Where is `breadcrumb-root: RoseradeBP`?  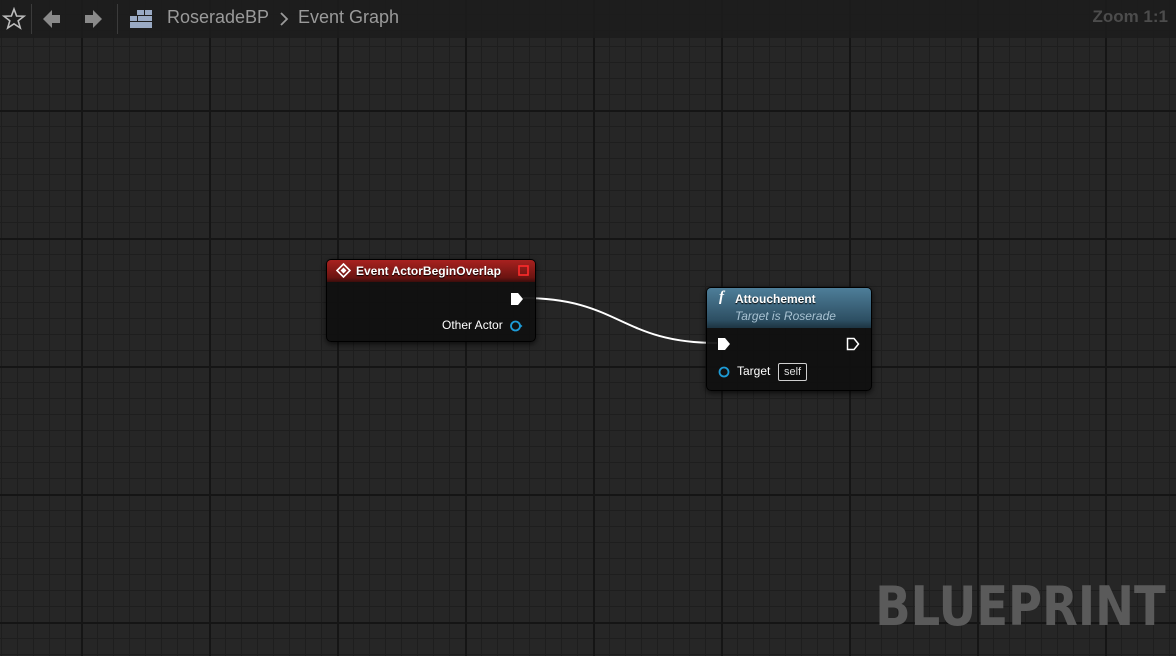
breadcrumb-root: RoseradeBP is located at coordinates (218, 17).